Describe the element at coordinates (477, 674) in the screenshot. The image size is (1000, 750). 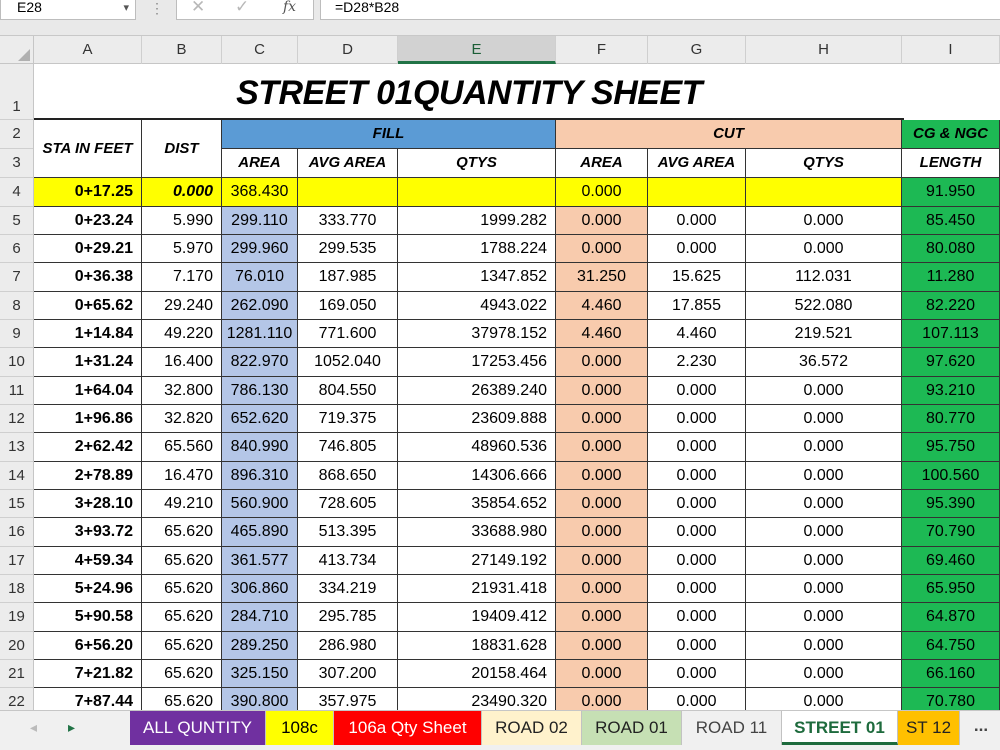
I see `cell-e21: 20158.464` at that location.